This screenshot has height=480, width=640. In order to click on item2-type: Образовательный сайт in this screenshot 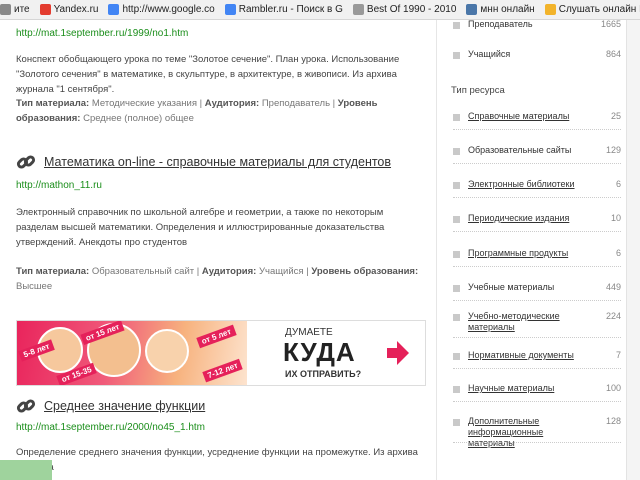, I will do `click(142, 271)`.